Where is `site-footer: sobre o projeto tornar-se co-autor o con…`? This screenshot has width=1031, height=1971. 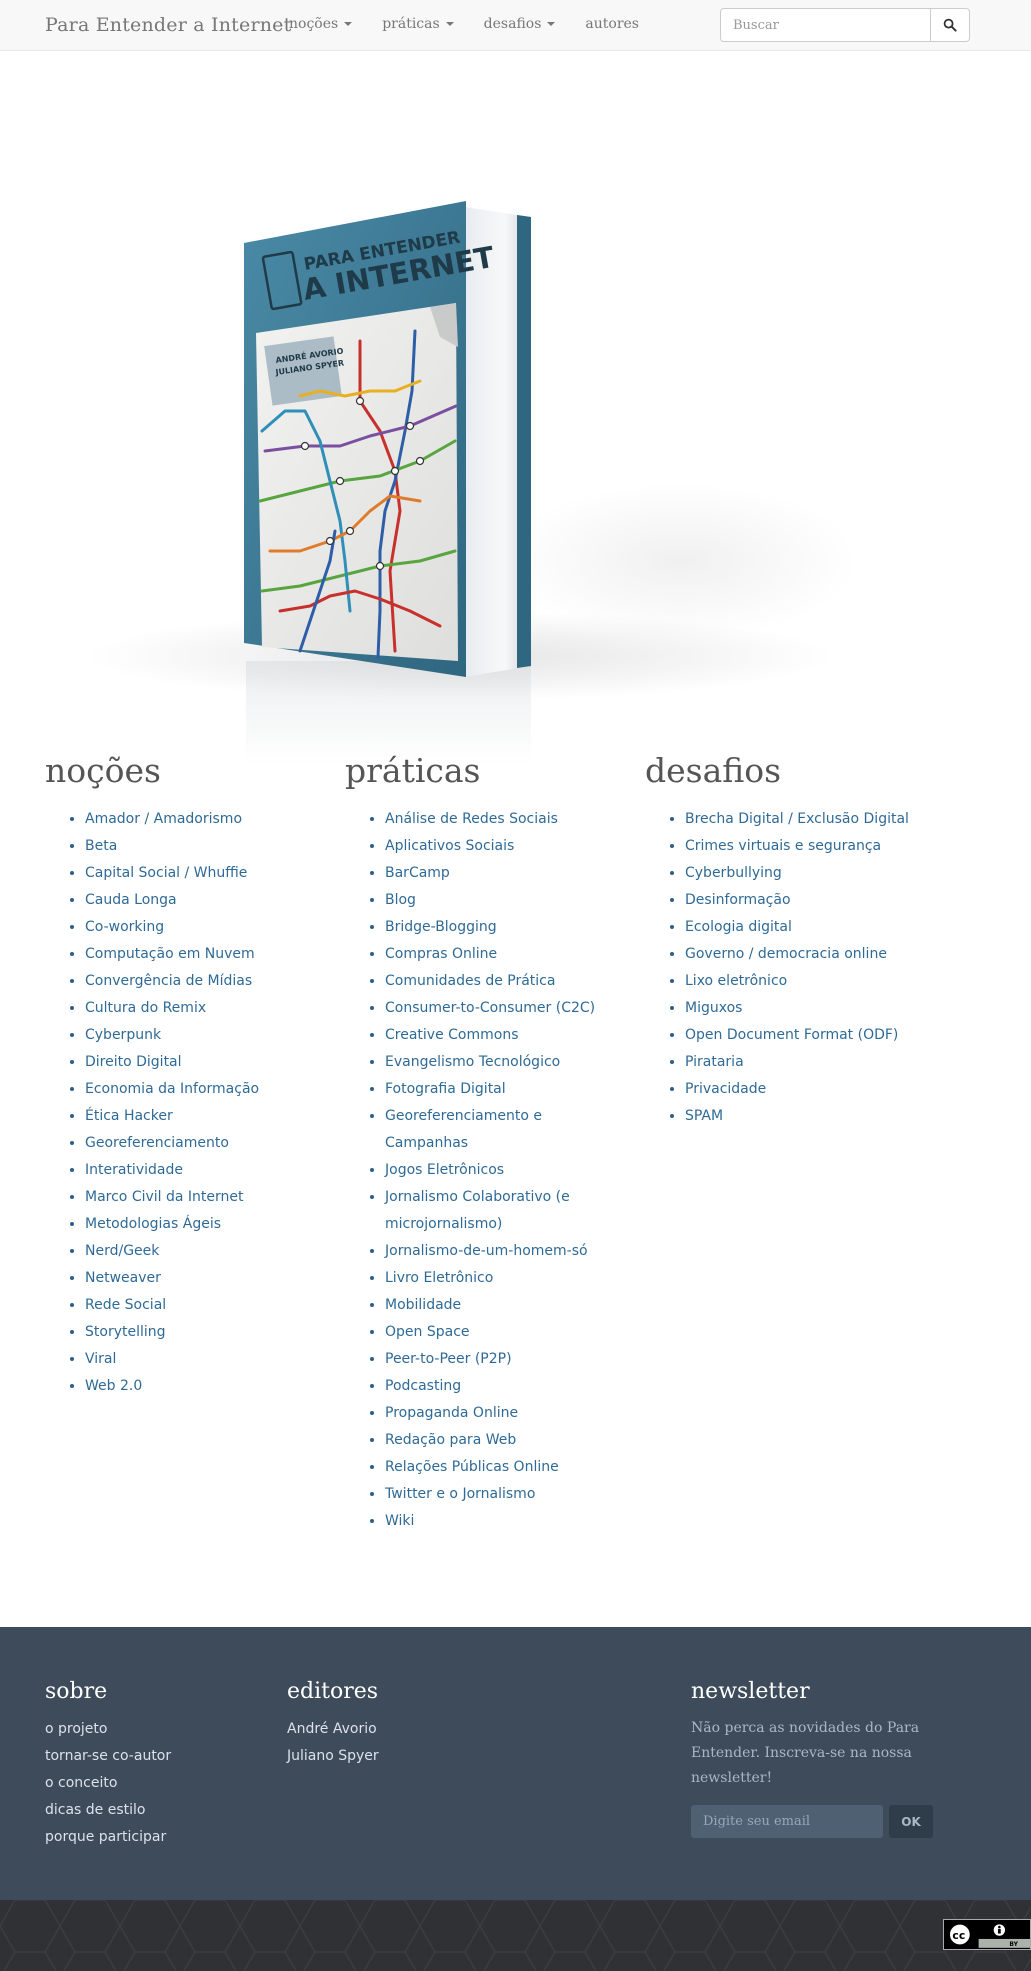
site-footer: sobre o projeto tornar-se co-autor o con… is located at coordinates (515, 1763).